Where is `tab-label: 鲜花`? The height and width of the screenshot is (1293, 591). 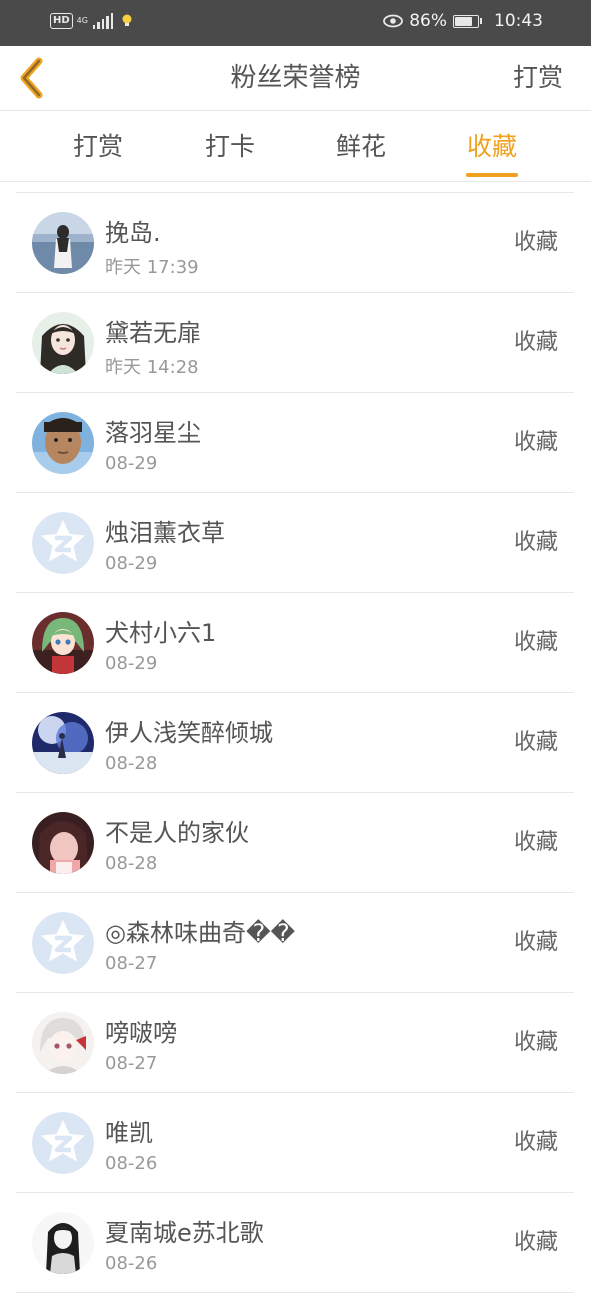 tab-label: 鲜花 is located at coordinates (360, 146).